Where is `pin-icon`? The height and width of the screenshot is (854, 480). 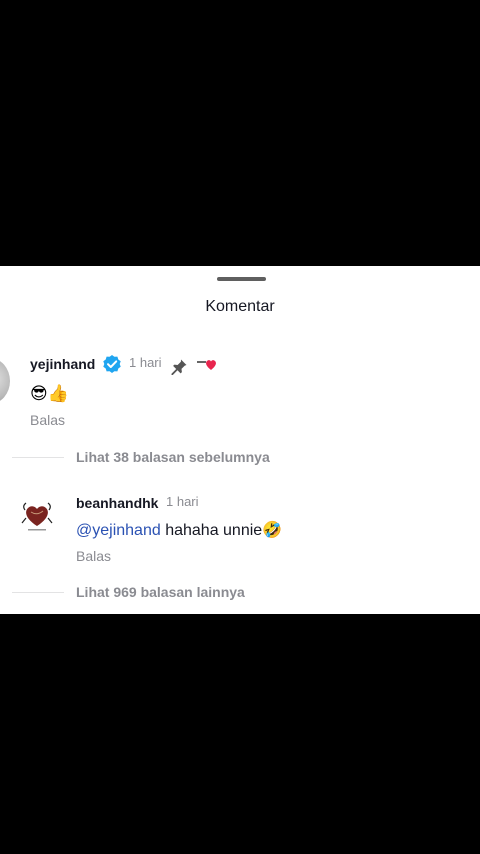 pin-icon is located at coordinates (179, 367).